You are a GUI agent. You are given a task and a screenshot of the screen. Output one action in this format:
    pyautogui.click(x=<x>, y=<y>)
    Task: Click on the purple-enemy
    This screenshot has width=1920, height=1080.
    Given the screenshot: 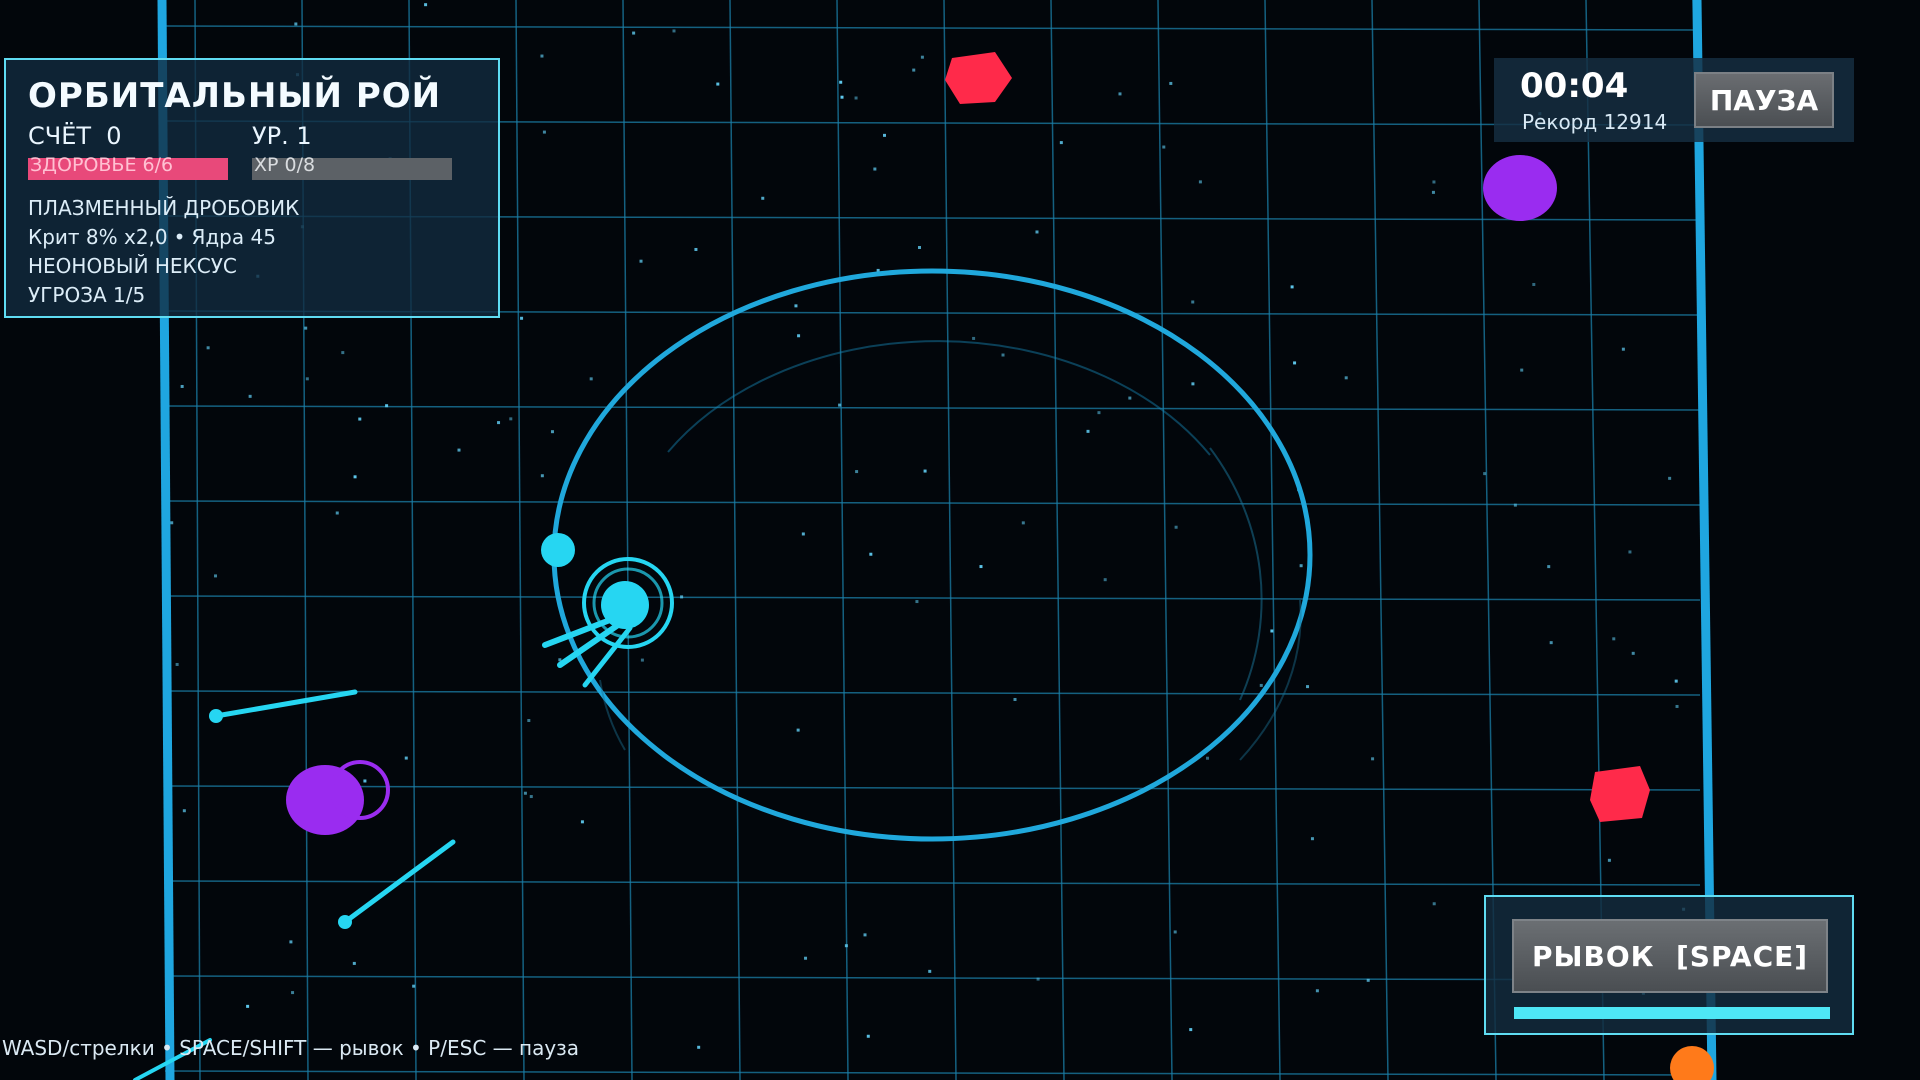 What is the action you would take?
    pyautogui.click(x=1520, y=188)
    